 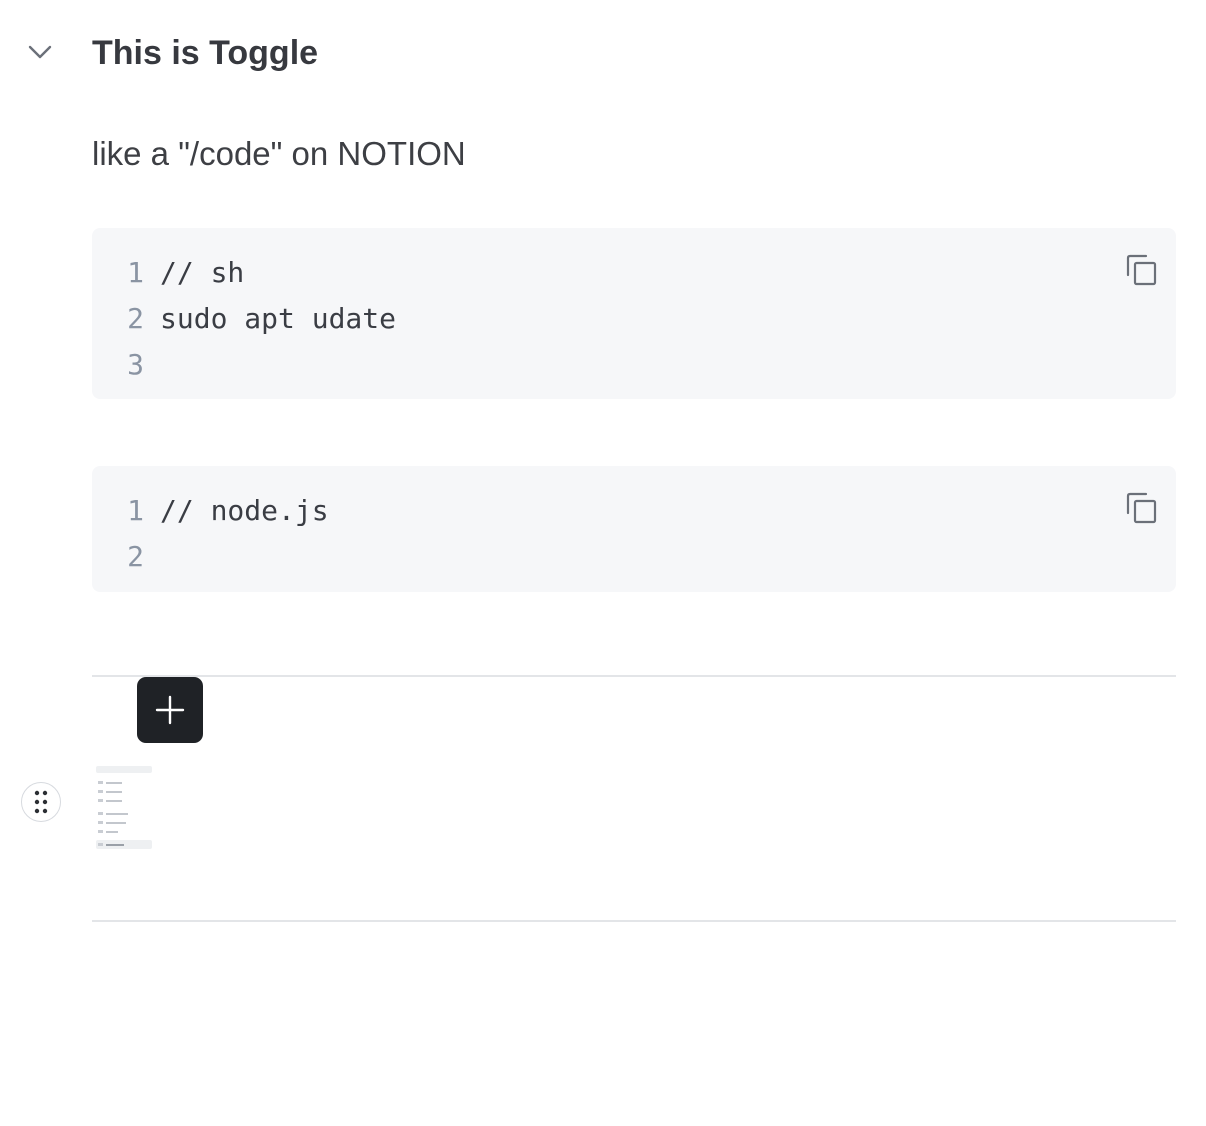 I want to click on chevron-down-icon, so click(x=40, y=52).